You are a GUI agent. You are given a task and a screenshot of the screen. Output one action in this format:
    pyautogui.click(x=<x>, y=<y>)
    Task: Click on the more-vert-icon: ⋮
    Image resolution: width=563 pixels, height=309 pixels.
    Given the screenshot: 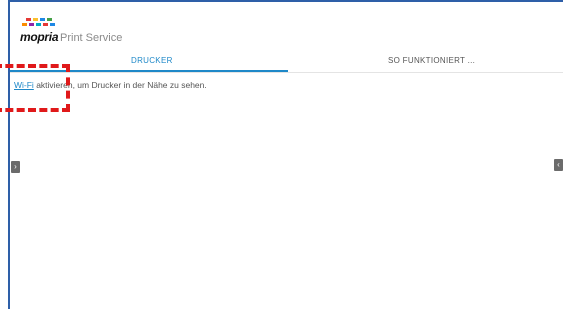 What is the action you would take?
    pyautogui.click(x=561, y=30)
    